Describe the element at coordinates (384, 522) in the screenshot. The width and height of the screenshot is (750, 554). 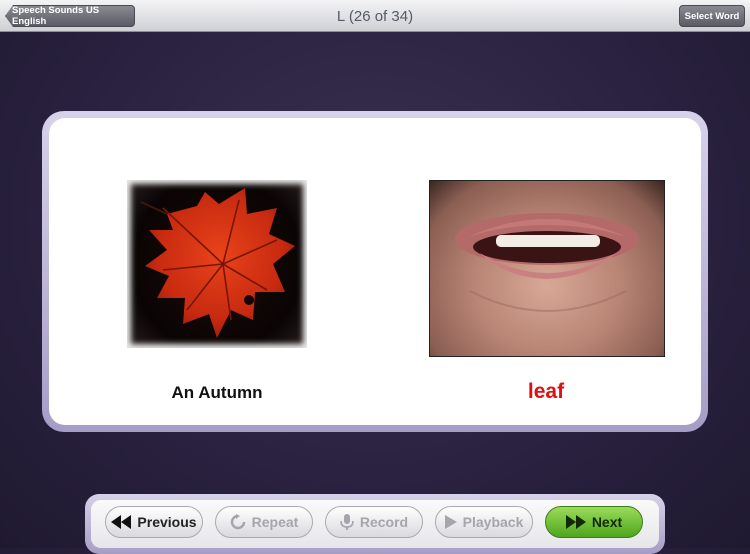
I see `record-label: Record` at that location.